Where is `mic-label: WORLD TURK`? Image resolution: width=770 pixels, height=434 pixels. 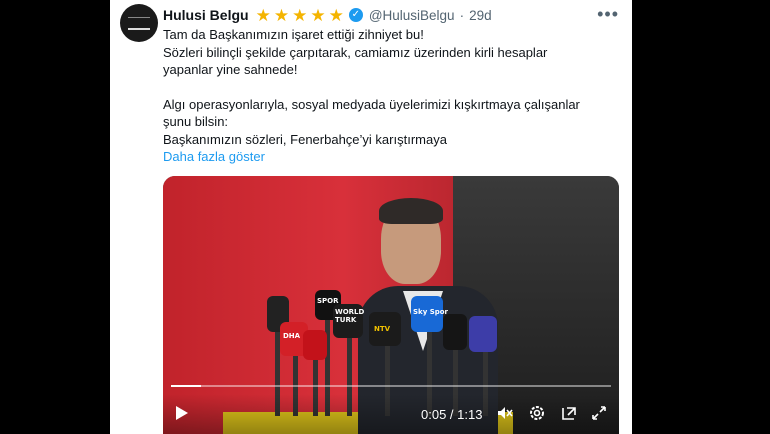 mic-label: WORLD TURK is located at coordinates (350, 316).